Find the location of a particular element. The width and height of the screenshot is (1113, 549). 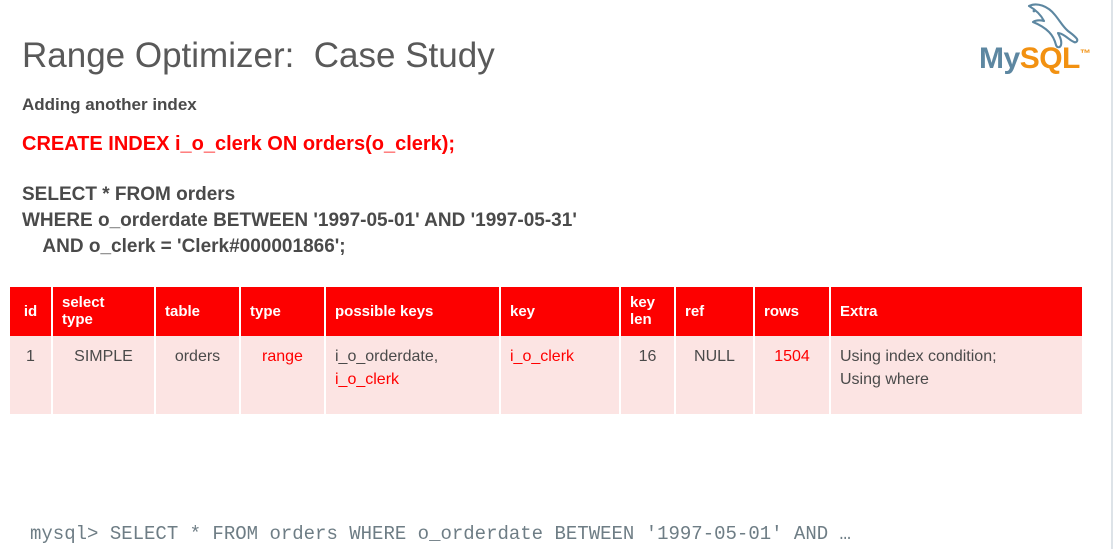

page-title: Range Optimizer: Case Study is located at coordinates (258, 55).